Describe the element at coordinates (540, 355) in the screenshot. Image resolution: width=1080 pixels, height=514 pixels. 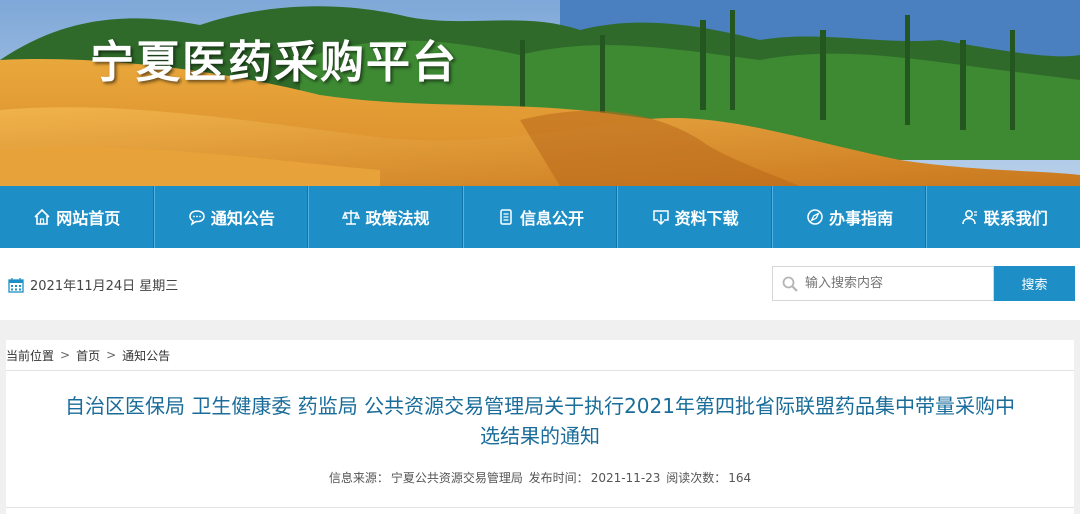
I see `breadcrumb: 当前位置 > 首页 > 通知公告` at that location.